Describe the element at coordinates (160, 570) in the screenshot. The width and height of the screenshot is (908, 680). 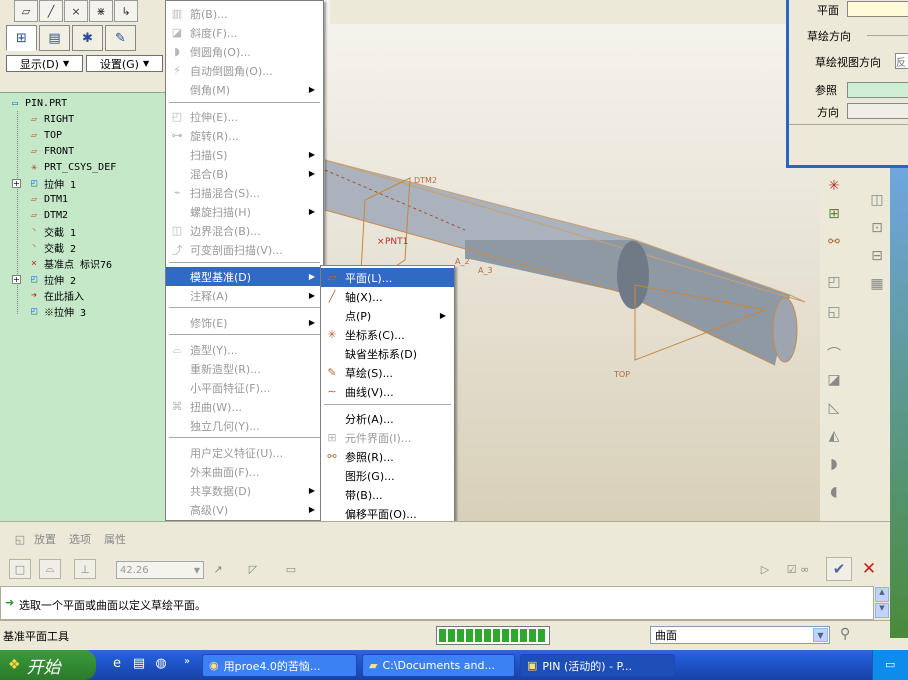
I see `depth-value-input: 42.26 ▼` at that location.